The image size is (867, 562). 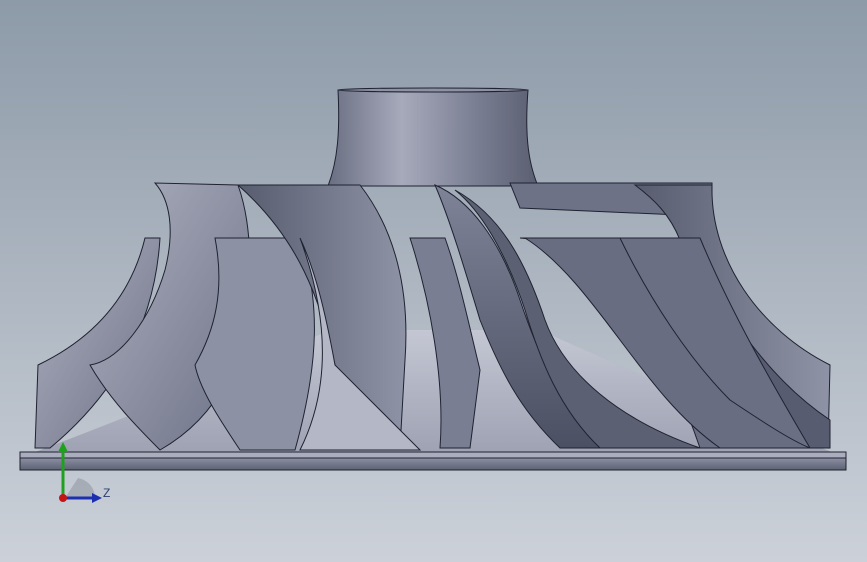 I want to click on triad-shadow, so click(x=80, y=488).